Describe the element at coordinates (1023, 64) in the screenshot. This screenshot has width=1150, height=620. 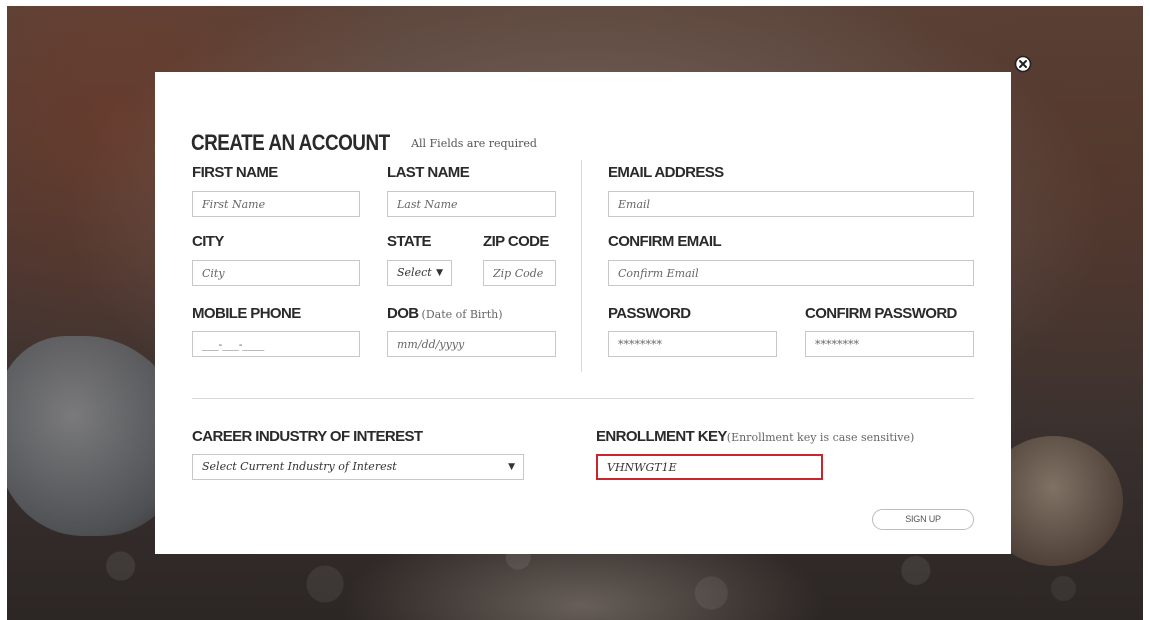
I see `close-icon` at that location.